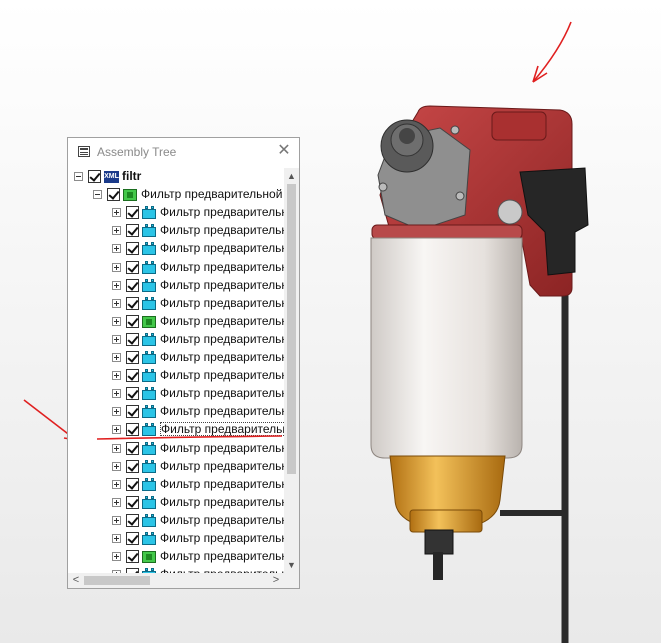  I want to click on vertical-scrollbar: ▲ ▼, so click(291, 370).